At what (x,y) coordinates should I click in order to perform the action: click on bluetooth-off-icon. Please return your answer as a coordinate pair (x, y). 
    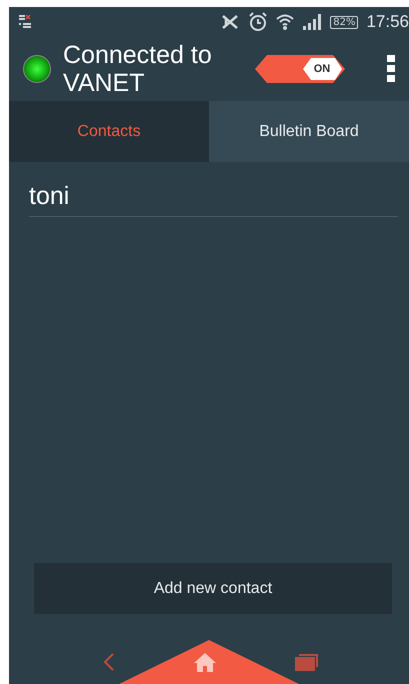
    Looking at the image, I should click on (230, 22).